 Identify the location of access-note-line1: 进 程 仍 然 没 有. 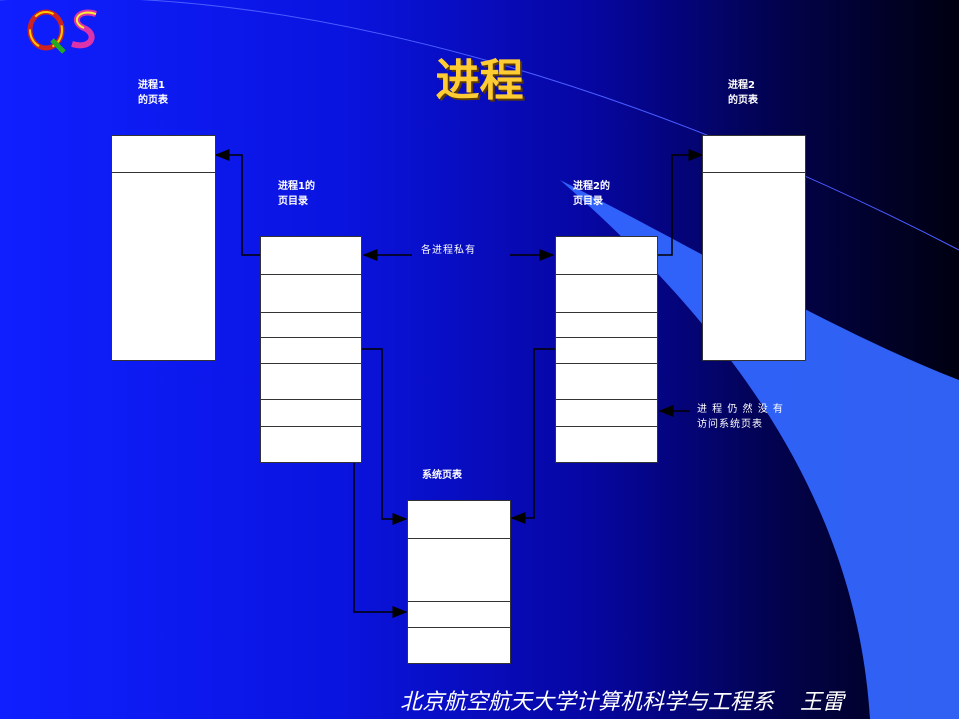
(740, 409).